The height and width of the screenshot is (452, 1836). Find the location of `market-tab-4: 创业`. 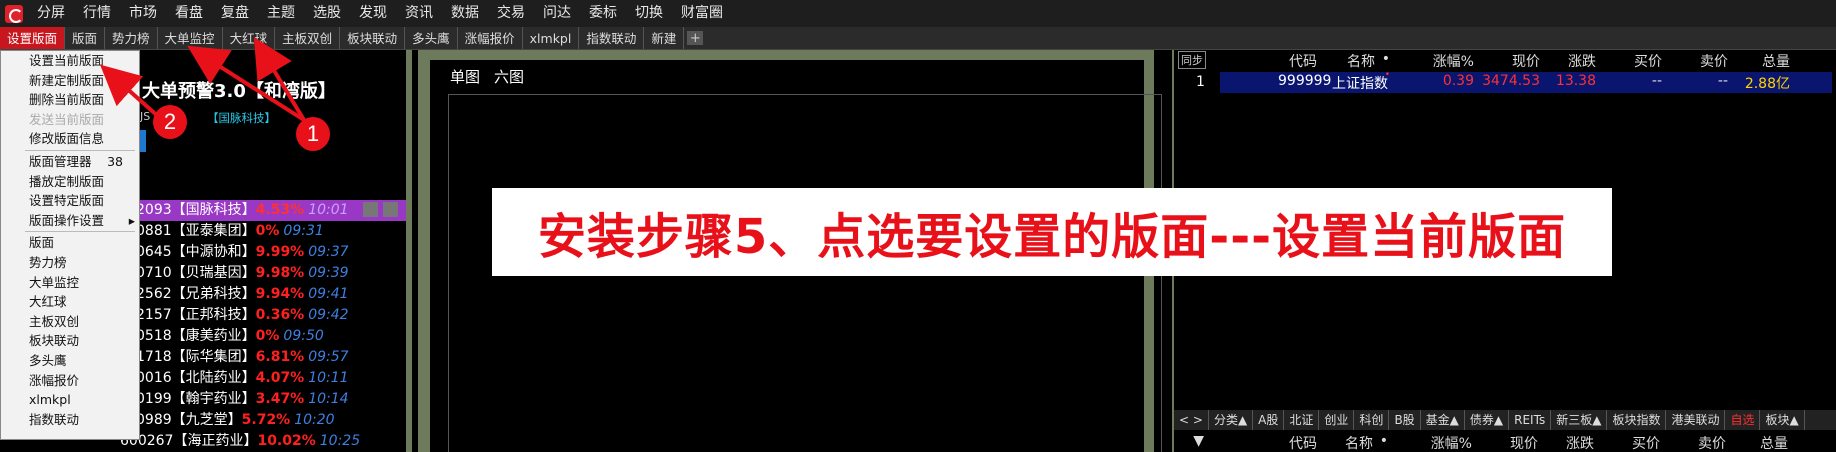

market-tab-4: 创业 is located at coordinates (1337, 420).